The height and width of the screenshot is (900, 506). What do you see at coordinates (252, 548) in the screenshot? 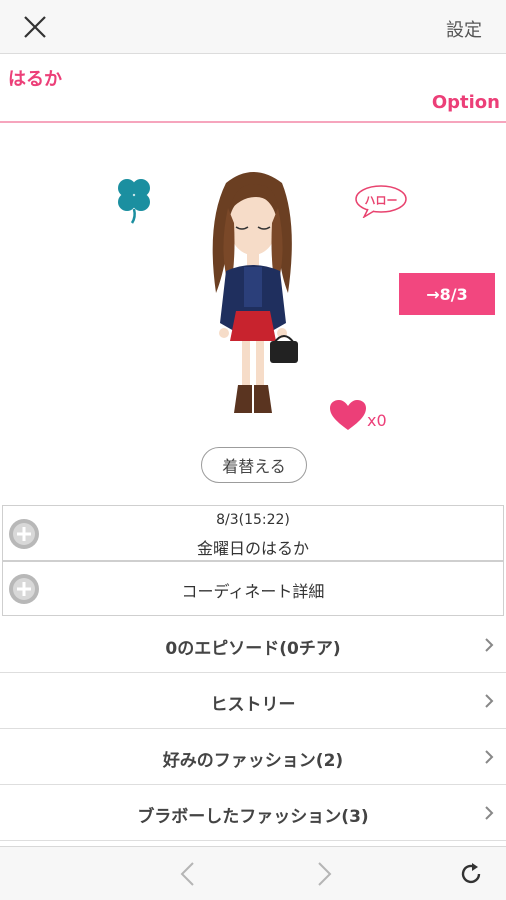
I see `diary-title: 金曜日のはるか` at bounding box center [252, 548].